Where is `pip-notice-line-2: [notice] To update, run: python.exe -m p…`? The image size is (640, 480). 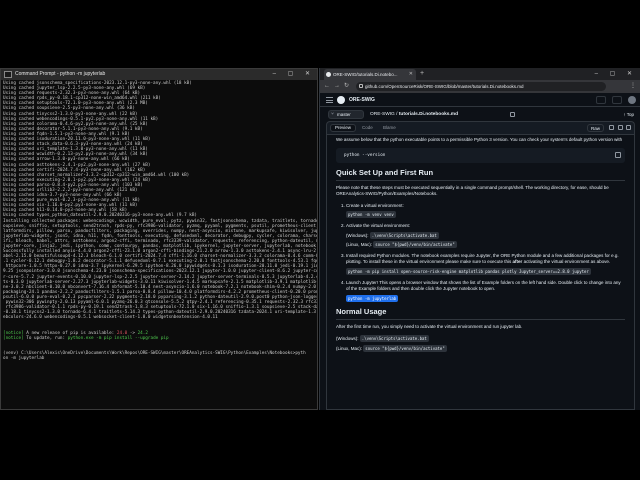 pip-notice-line-2: [notice] To update, run: python.exe -m p… is located at coordinates (86, 338).